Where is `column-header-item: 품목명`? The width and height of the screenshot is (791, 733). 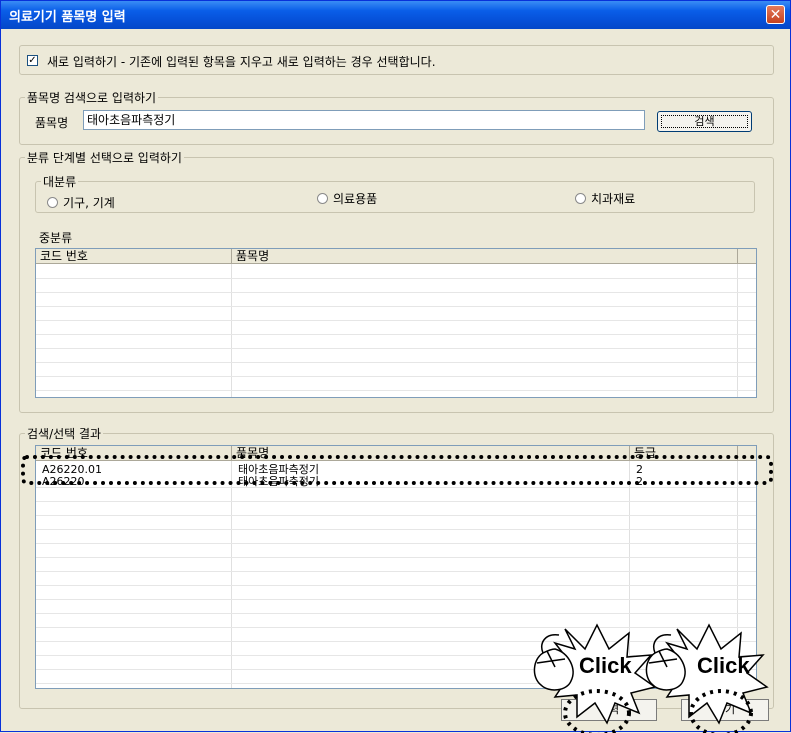 column-header-item: 품목명 is located at coordinates (485, 256).